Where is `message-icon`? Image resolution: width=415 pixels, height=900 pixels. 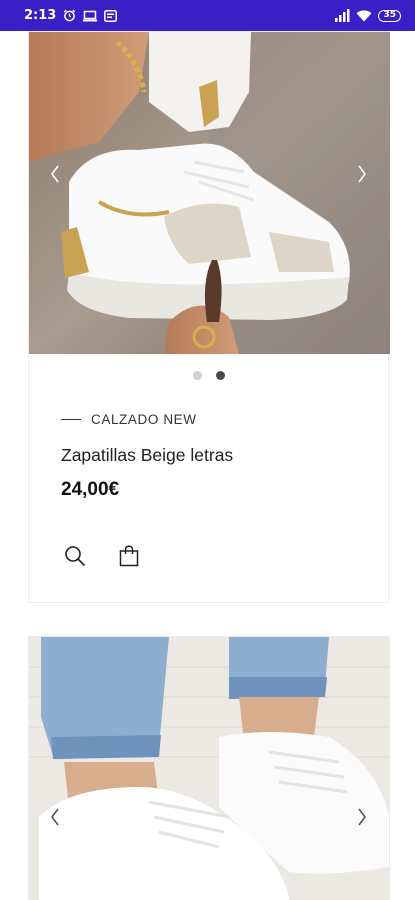
message-icon is located at coordinates (111, 15).